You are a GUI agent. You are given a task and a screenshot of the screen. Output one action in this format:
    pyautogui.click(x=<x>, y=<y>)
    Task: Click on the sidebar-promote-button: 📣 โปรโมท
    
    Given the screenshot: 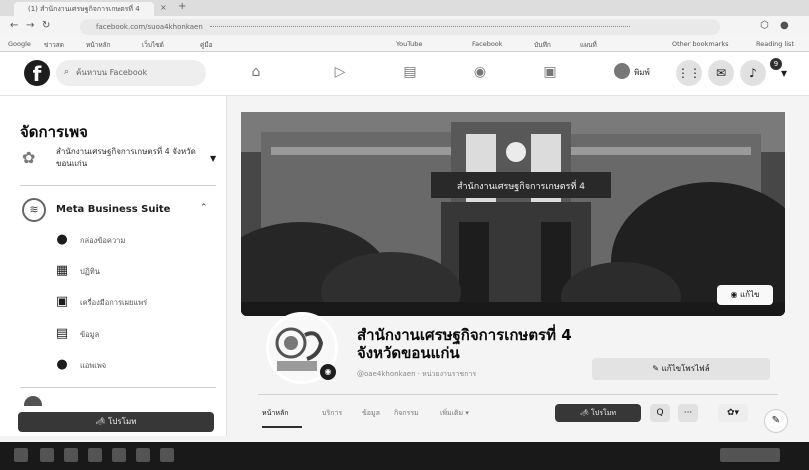 What is the action you would take?
    pyautogui.click(x=116, y=422)
    